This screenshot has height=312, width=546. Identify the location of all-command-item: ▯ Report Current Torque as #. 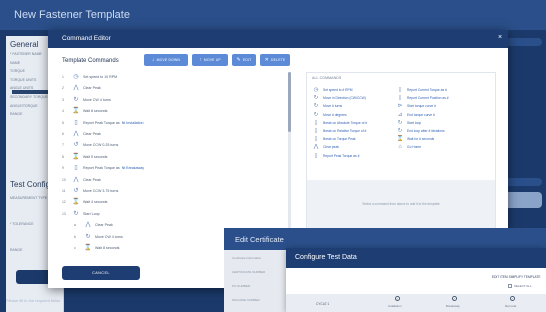
(421, 90).